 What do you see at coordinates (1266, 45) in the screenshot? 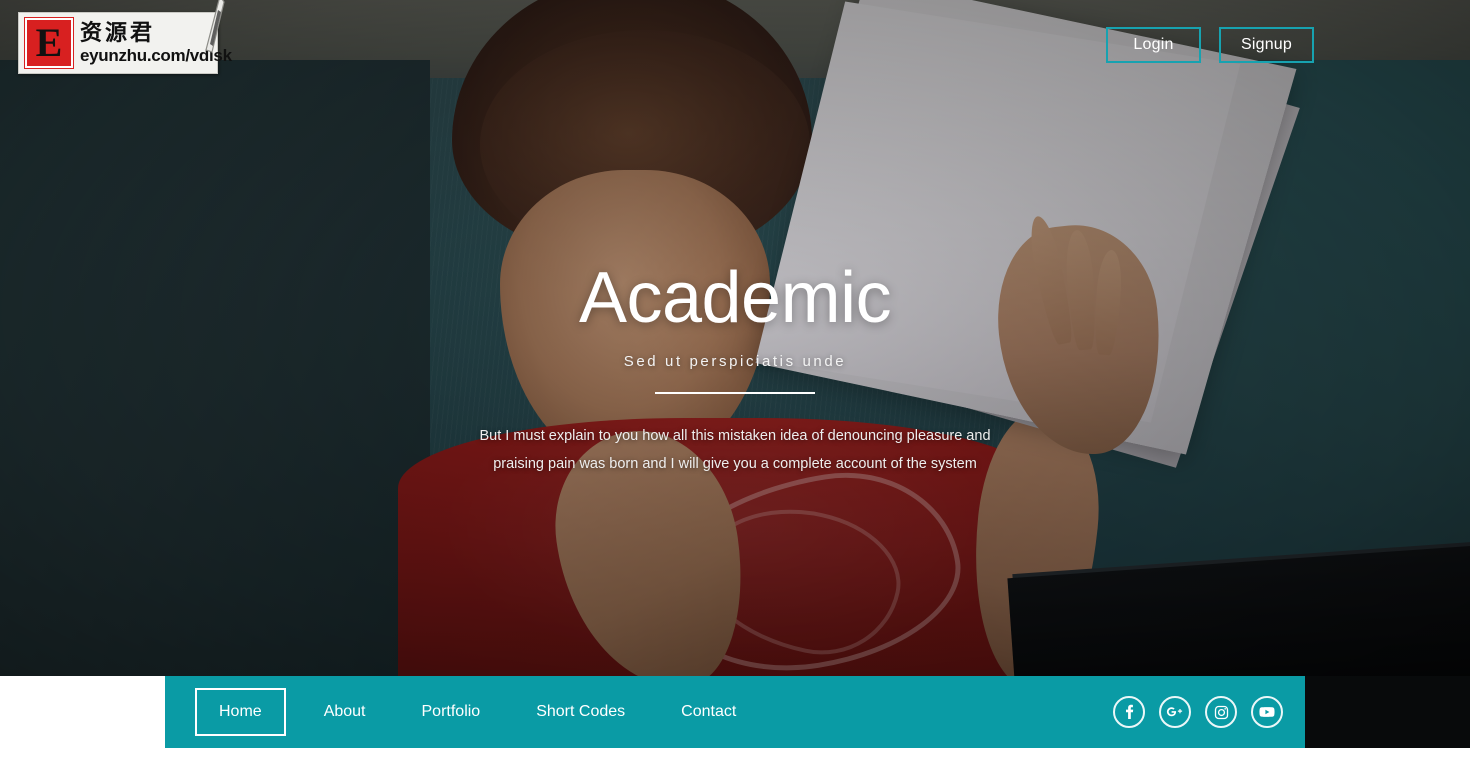
I see `signup-button: Signup` at bounding box center [1266, 45].